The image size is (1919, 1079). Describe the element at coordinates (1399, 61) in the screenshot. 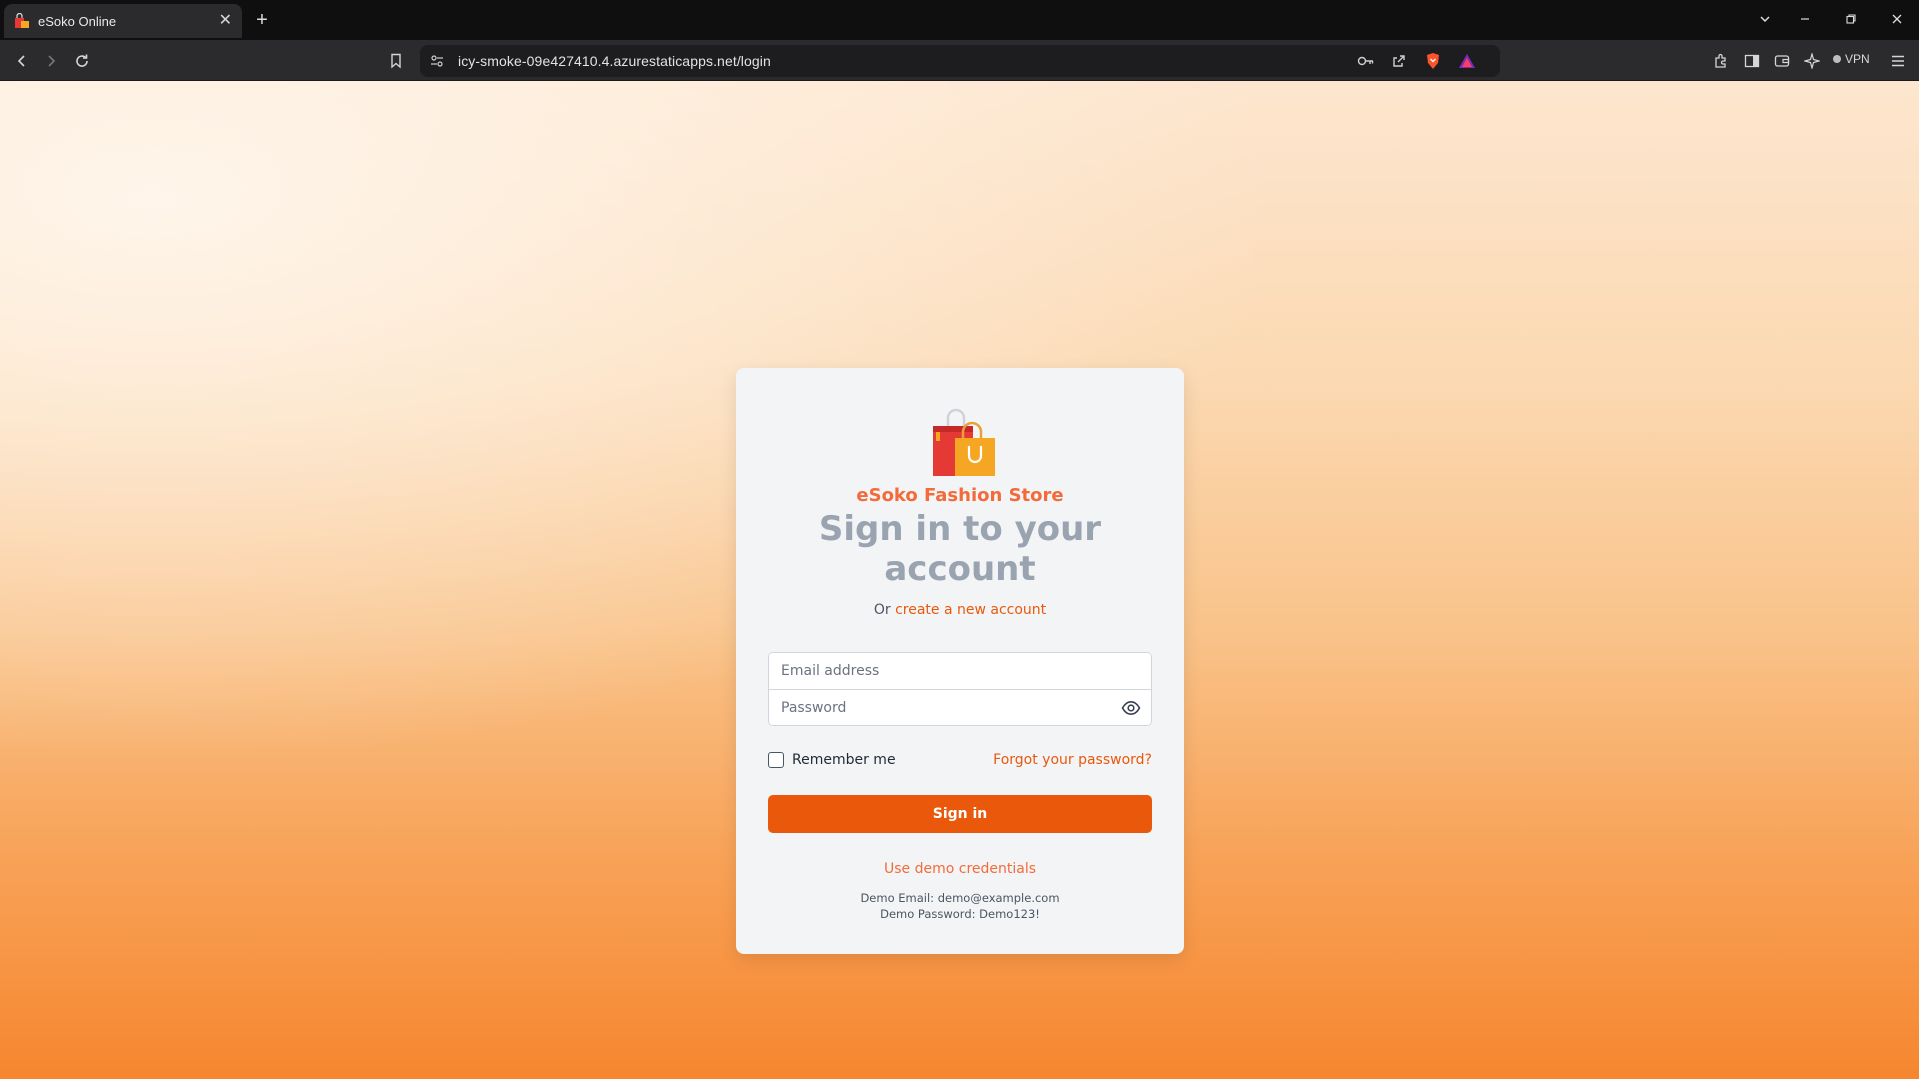

I see `share-icon` at that location.